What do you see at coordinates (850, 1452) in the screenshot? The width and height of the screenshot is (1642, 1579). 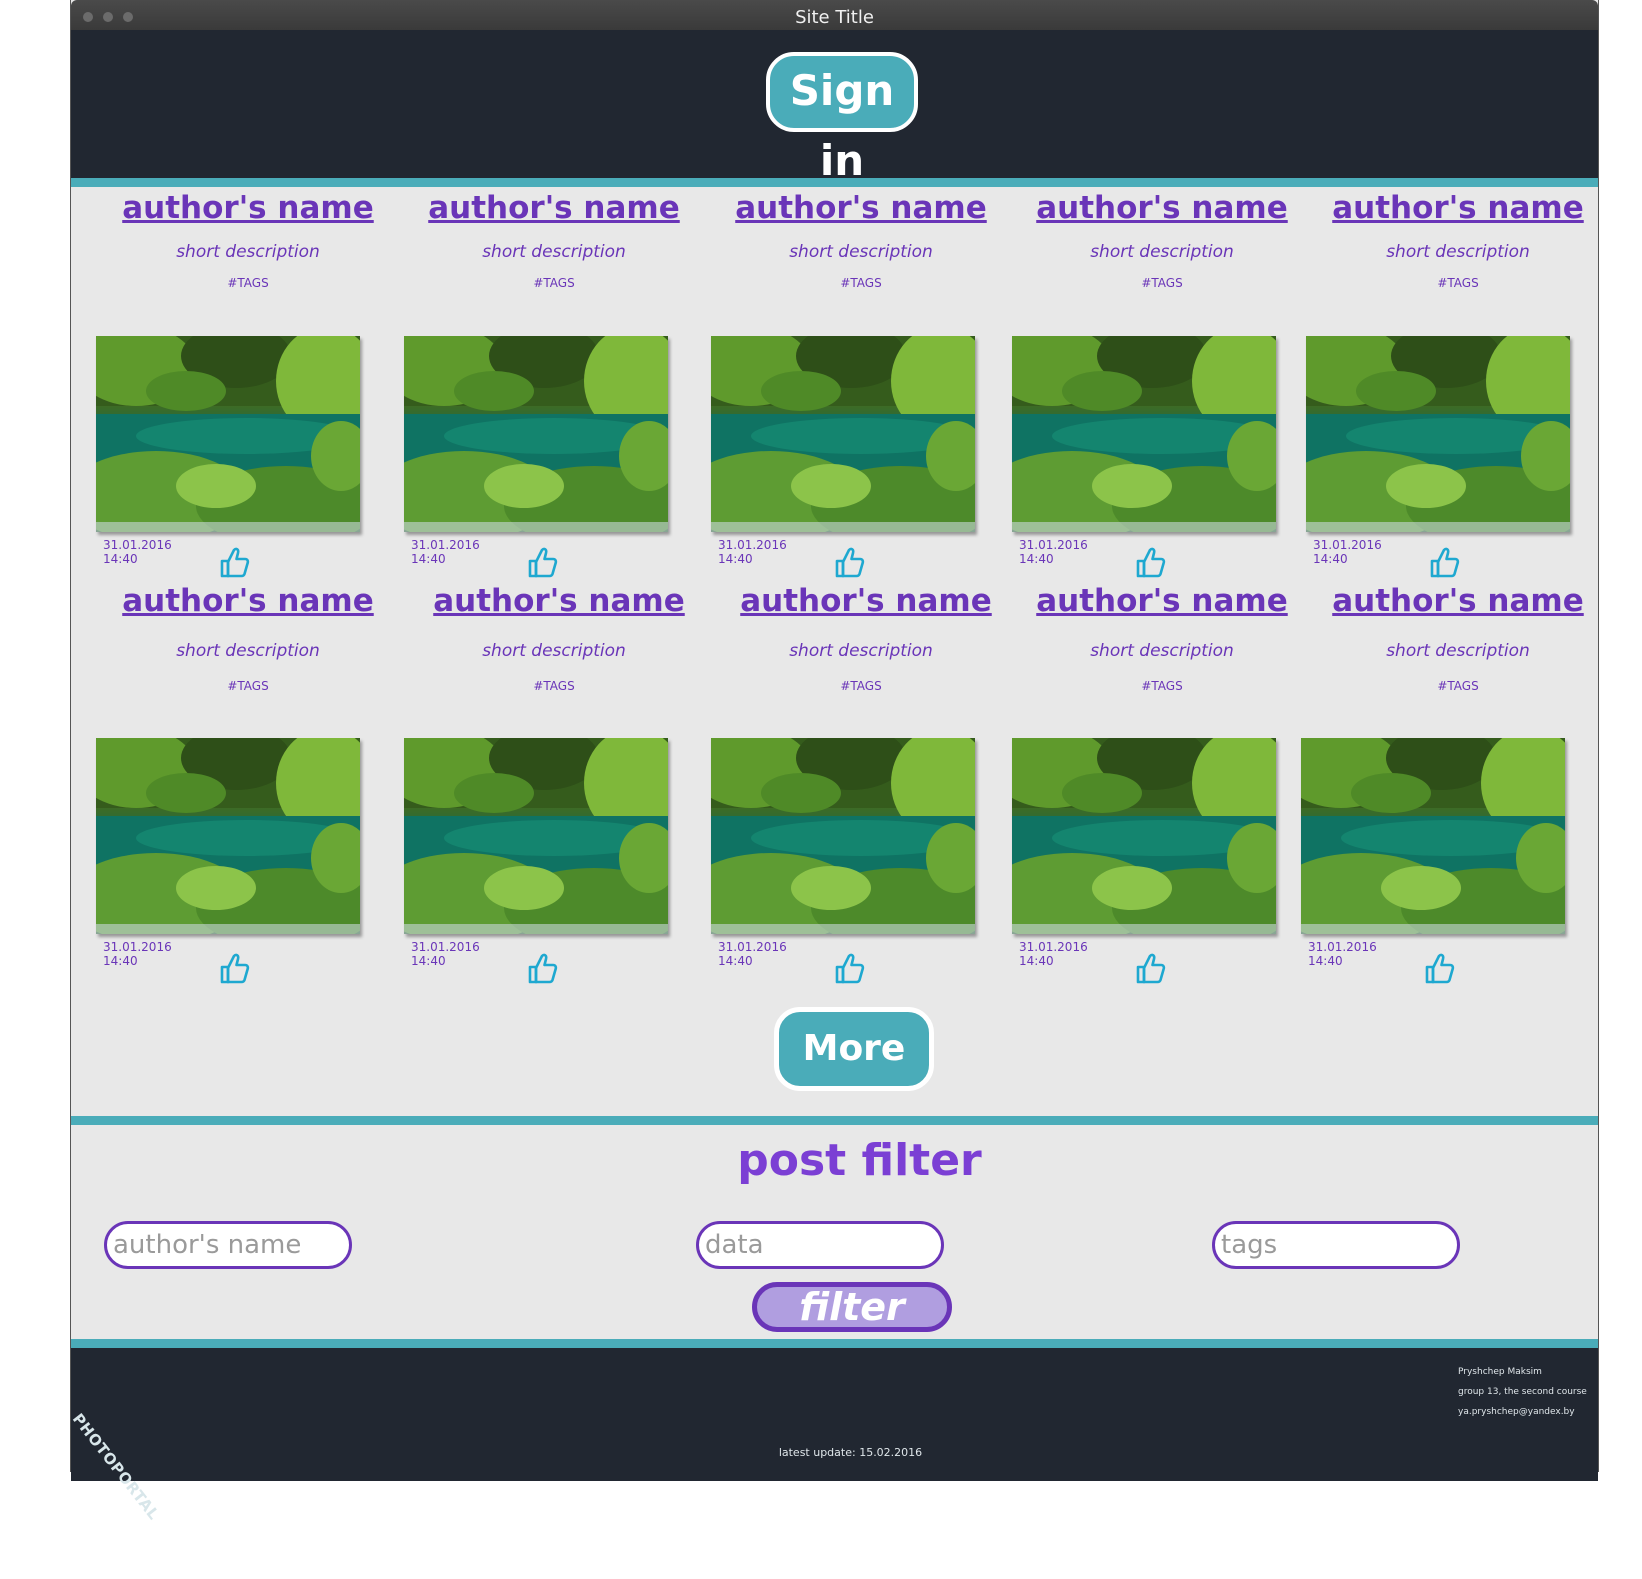 I see `latest-update: latest update: 15.02.2016` at bounding box center [850, 1452].